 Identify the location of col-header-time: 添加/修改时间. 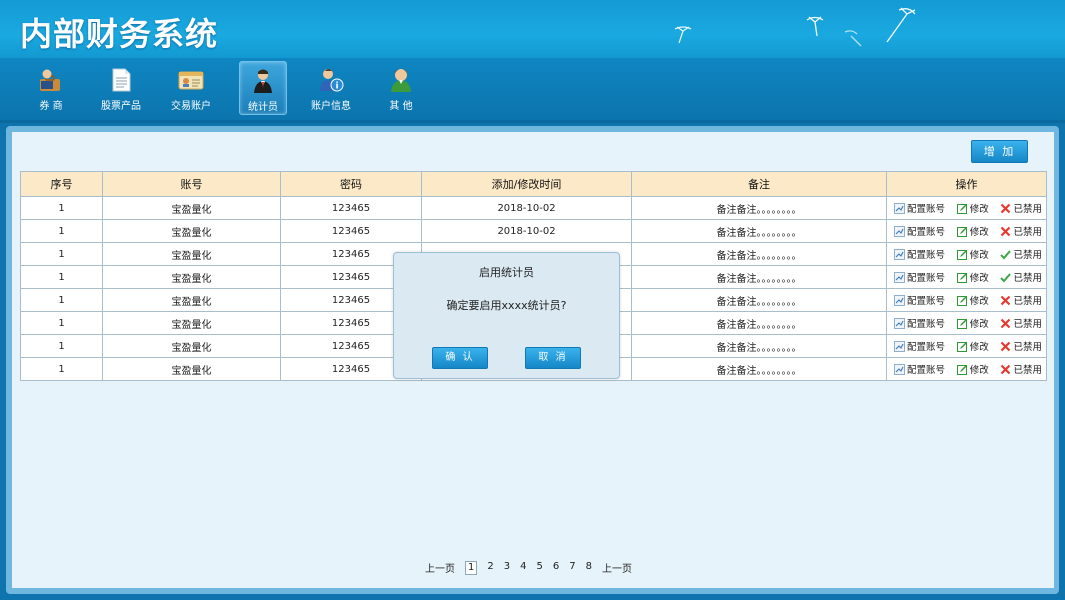
(526, 184).